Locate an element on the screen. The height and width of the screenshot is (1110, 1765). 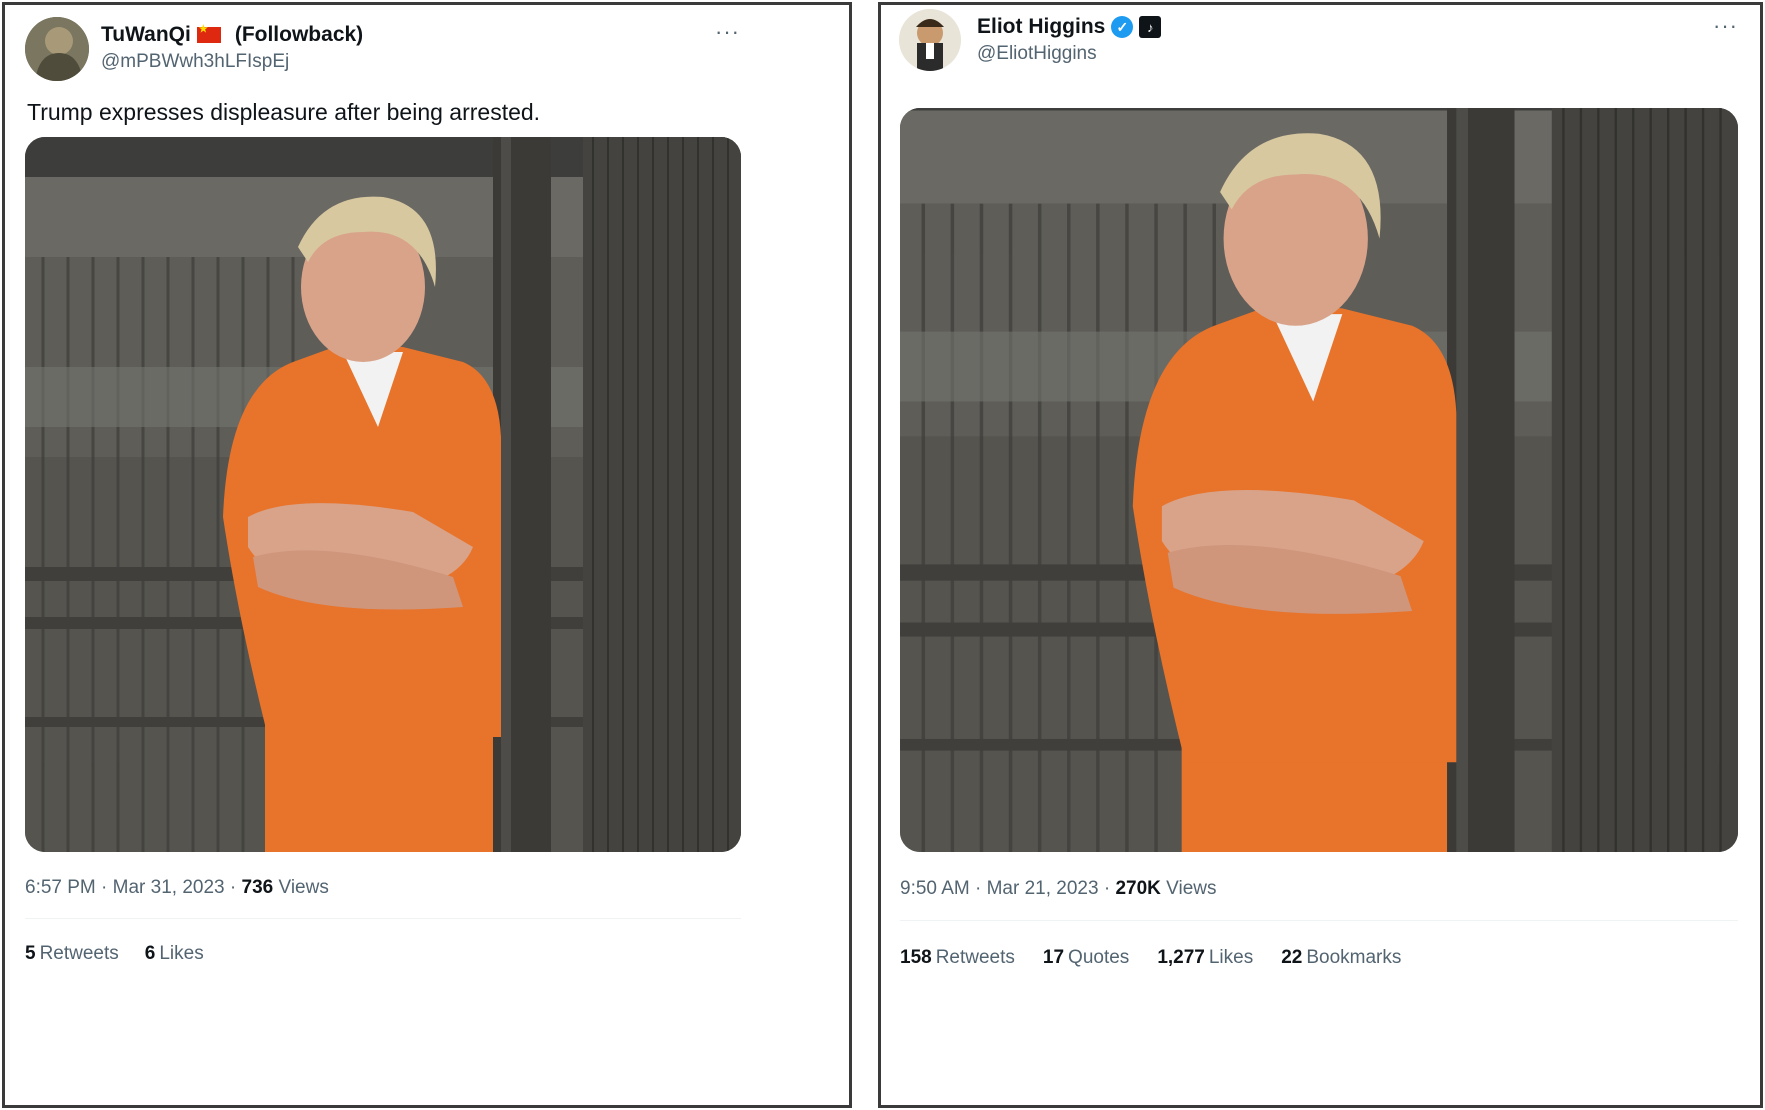
bookmarks-stat: 22 Bookmarks is located at coordinates (1341, 958).